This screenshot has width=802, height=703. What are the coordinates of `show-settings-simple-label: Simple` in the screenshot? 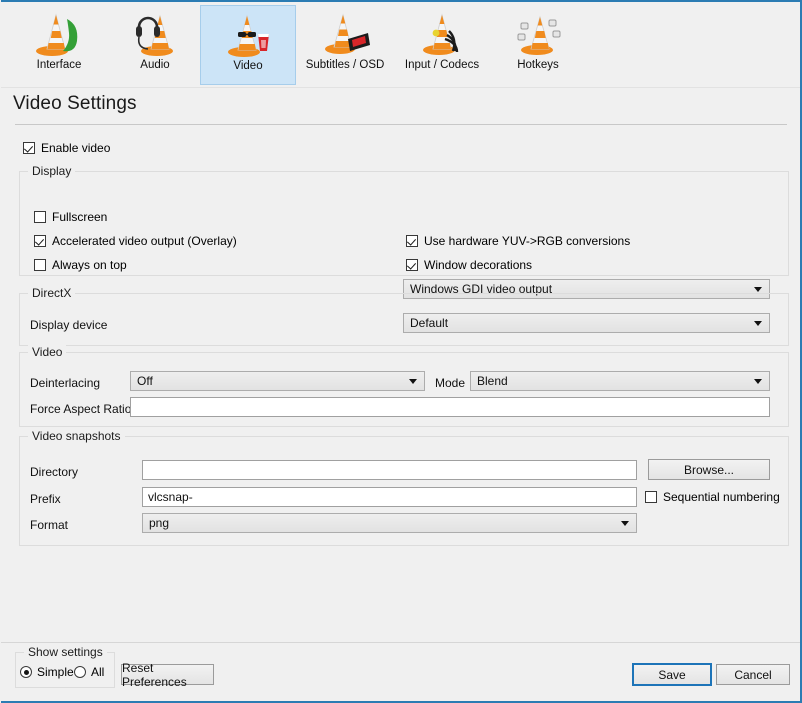 It's located at (55, 672).